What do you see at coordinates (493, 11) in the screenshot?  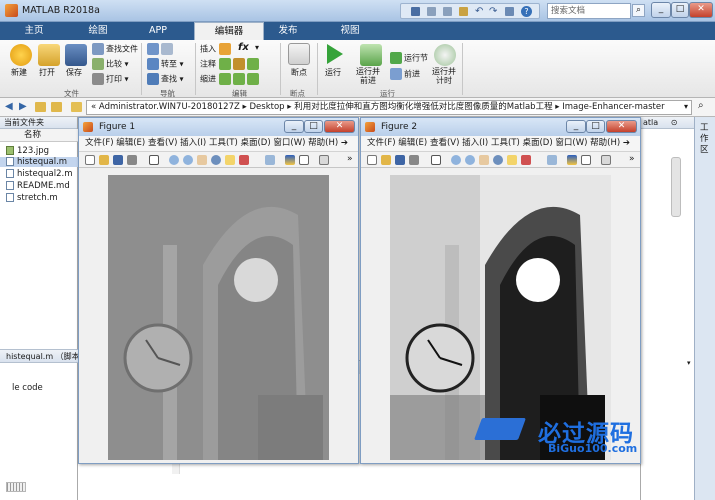 I see `quick-redo-icon: ↷` at bounding box center [493, 11].